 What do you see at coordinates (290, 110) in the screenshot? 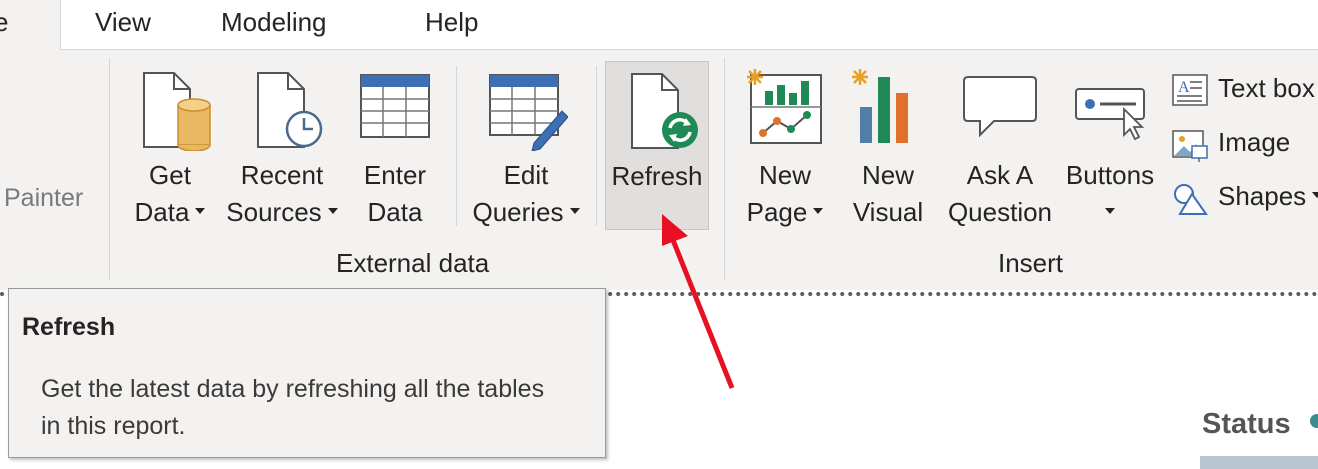
I see `recent-sources-icon` at bounding box center [290, 110].